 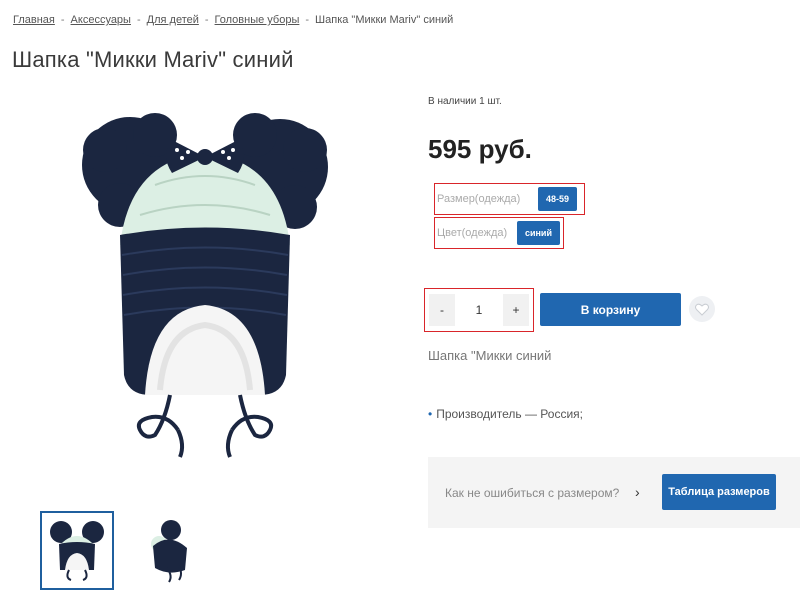 What do you see at coordinates (479, 199) in the screenshot?
I see `size-label: Размер(одежда)` at bounding box center [479, 199].